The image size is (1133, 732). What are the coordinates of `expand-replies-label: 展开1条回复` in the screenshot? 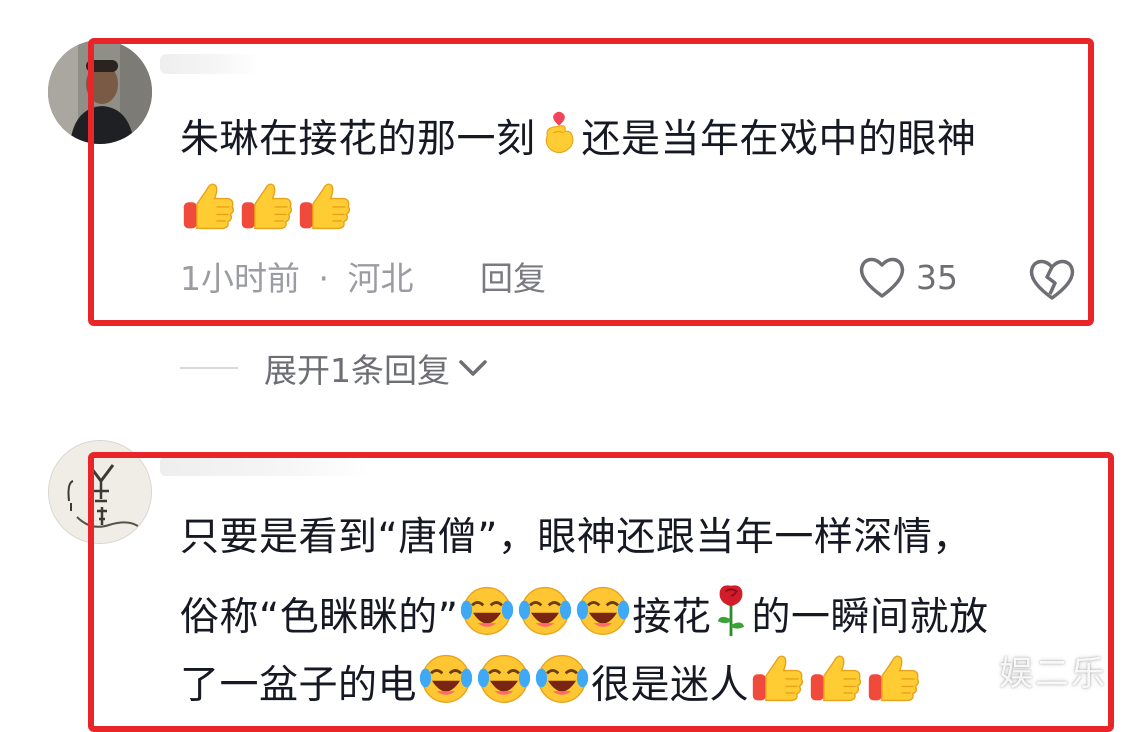 It's located at (357, 370).